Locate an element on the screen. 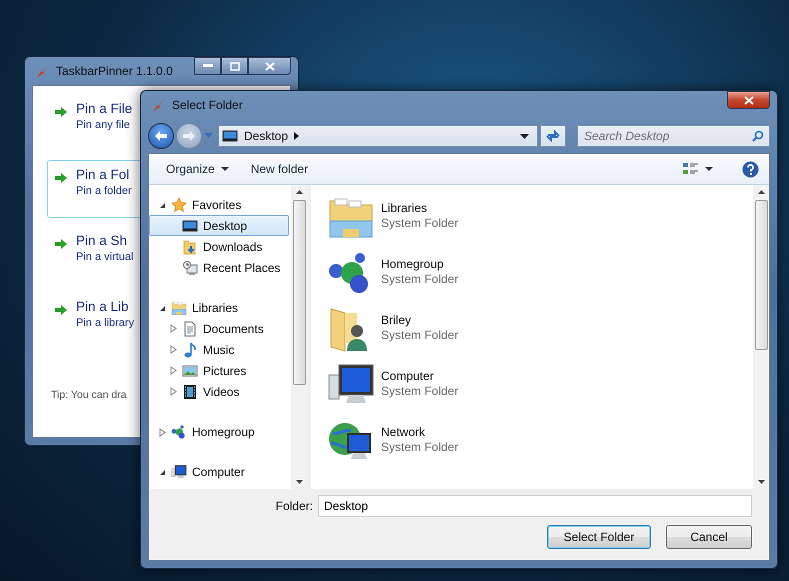 The height and width of the screenshot is (581, 789). window-title: Select Folder is located at coordinates (207, 105).